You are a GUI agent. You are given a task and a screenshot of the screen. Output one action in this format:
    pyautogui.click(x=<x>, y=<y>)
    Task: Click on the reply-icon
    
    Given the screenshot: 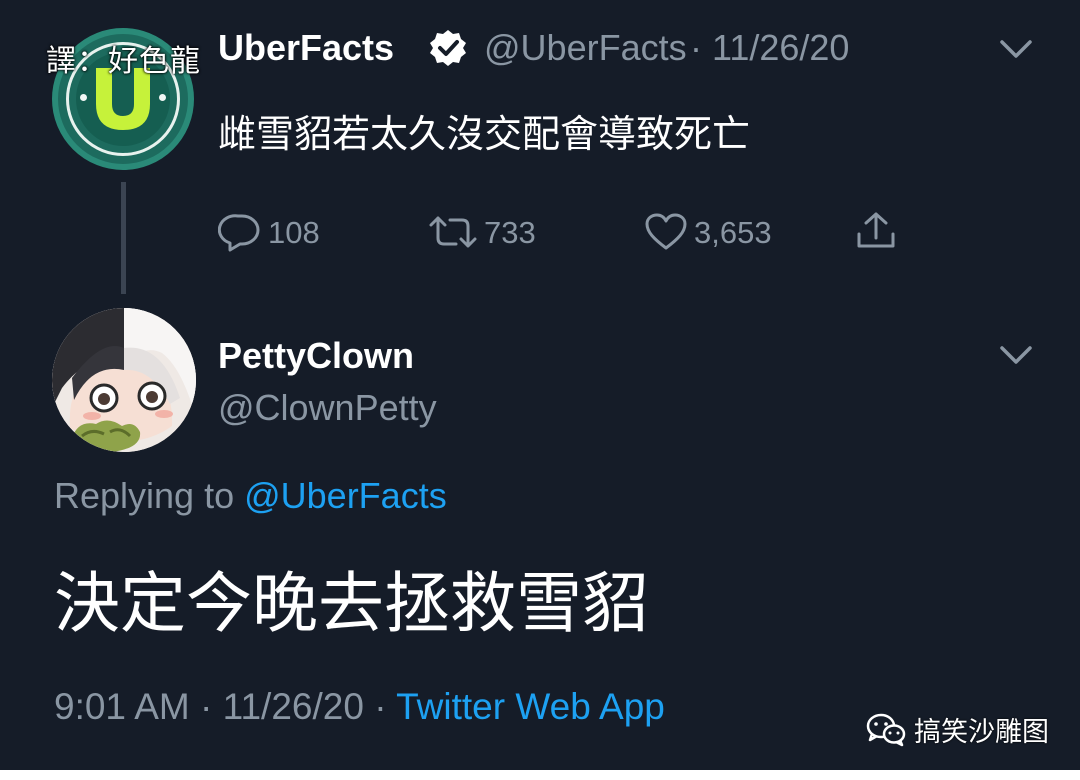 What is the action you would take?
    pyautogui.click(x=239, y=233)
    